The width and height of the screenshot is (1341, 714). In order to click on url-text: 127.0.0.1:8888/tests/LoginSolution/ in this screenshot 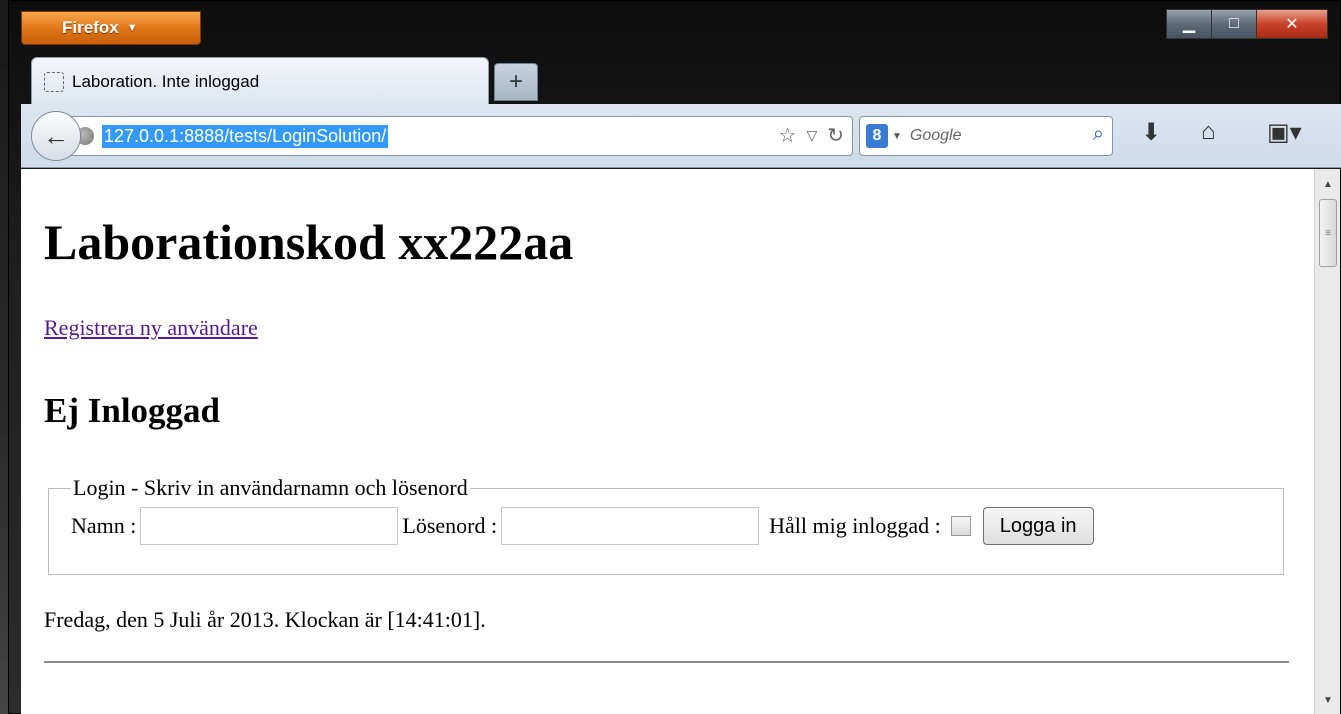, I will do `click(245, 136)`.